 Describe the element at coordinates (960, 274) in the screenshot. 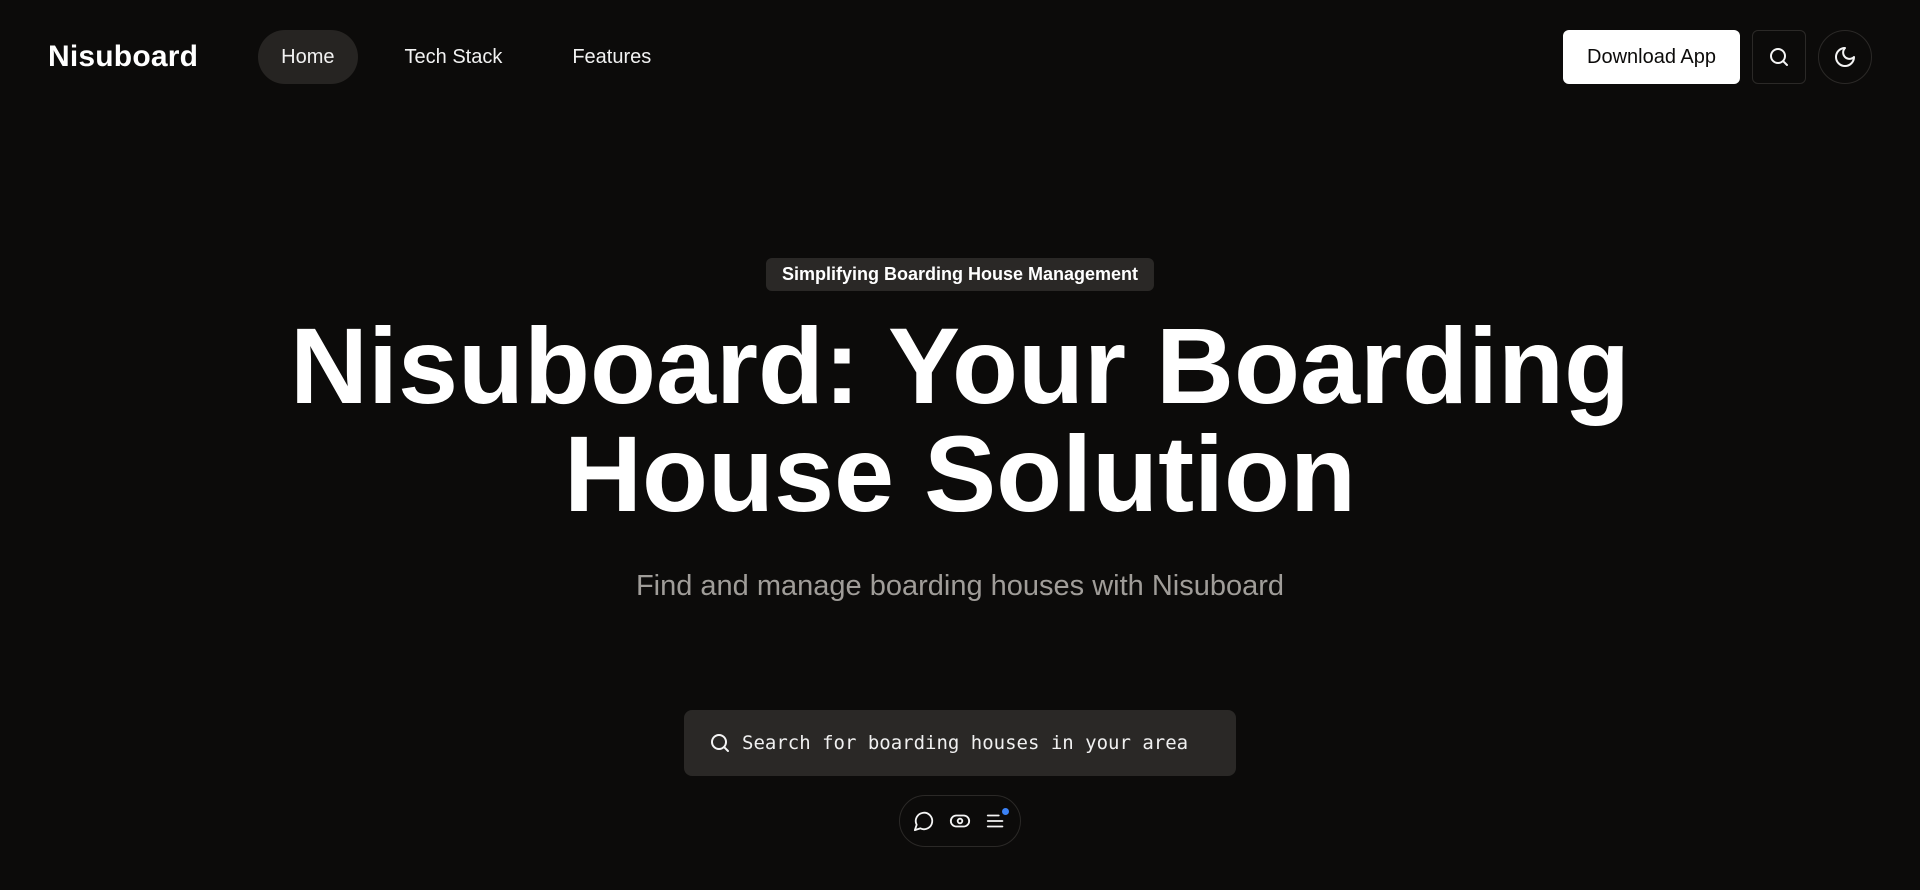

I see `hero-badge: Simplifying Boarding House Management` at that location.